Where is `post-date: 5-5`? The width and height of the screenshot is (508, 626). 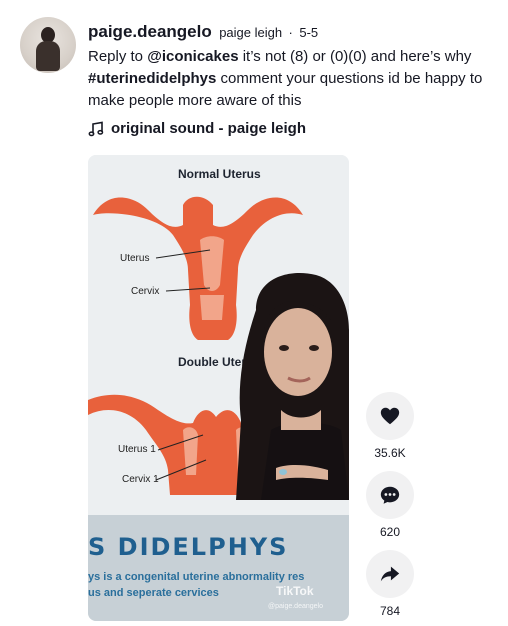
post-date: 5-5 is located at coordinates (309, 32).